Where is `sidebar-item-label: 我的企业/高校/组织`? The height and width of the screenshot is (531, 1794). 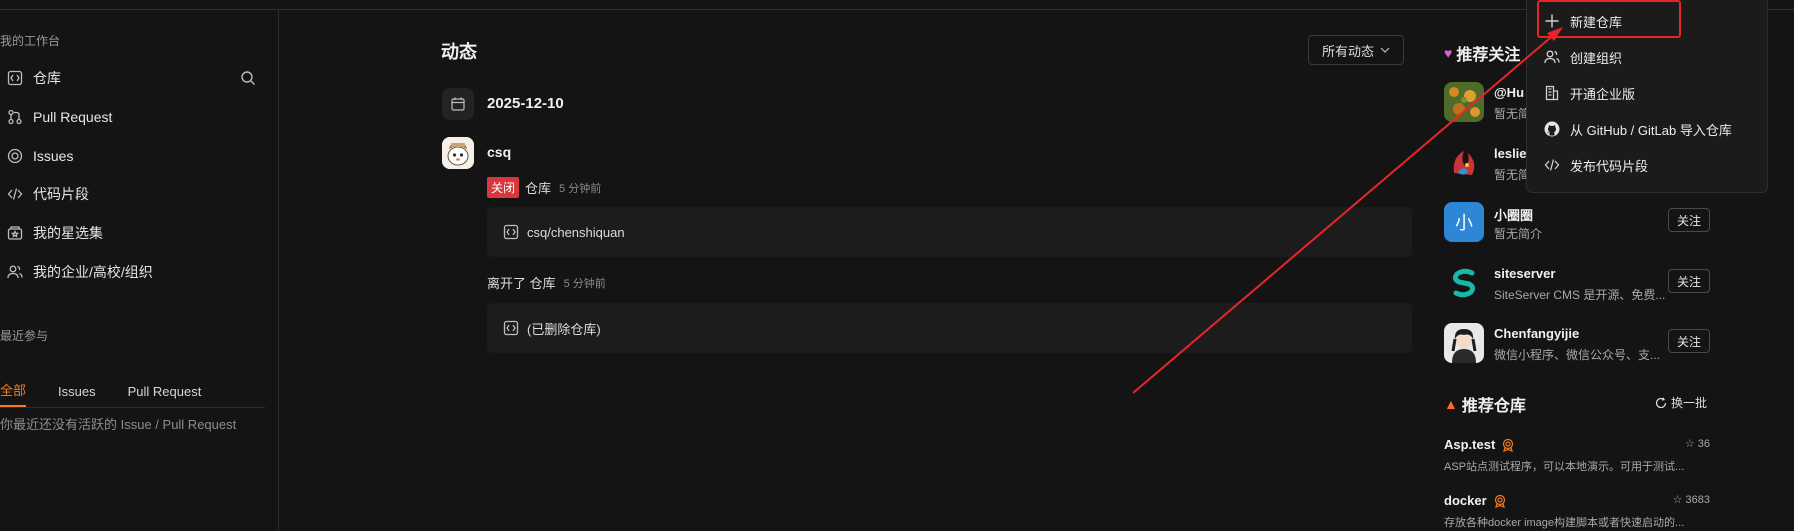 sidebar-item-label: 我的企业/高校/组织 is located at coordinates (93, 272).